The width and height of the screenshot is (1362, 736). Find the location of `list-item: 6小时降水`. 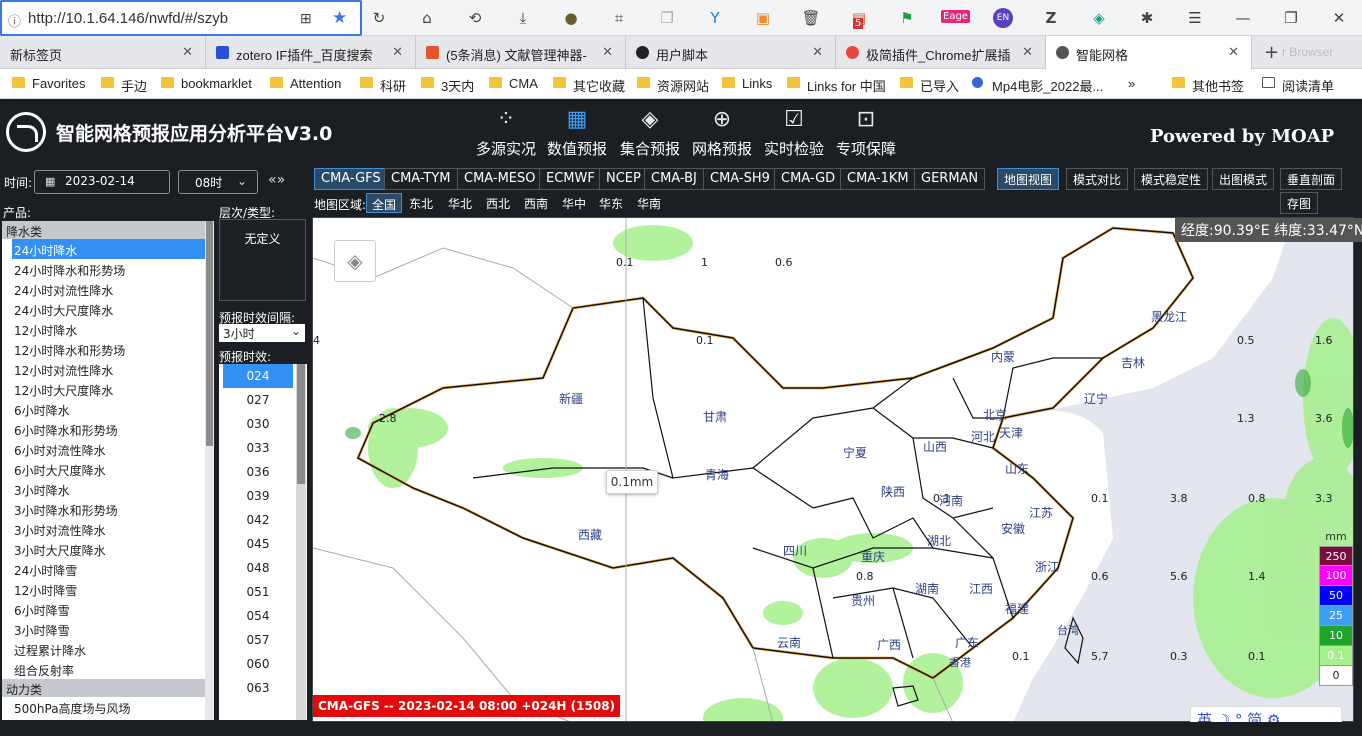

list-item: 6小时降水 is located at coordinates (108, 409).